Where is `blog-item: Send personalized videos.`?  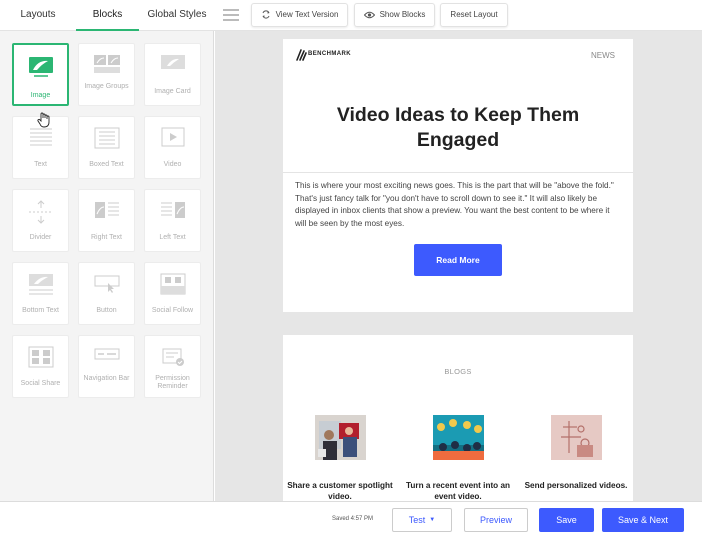
blog-item: Send personalized videos. is located at coordinates (576, 453).